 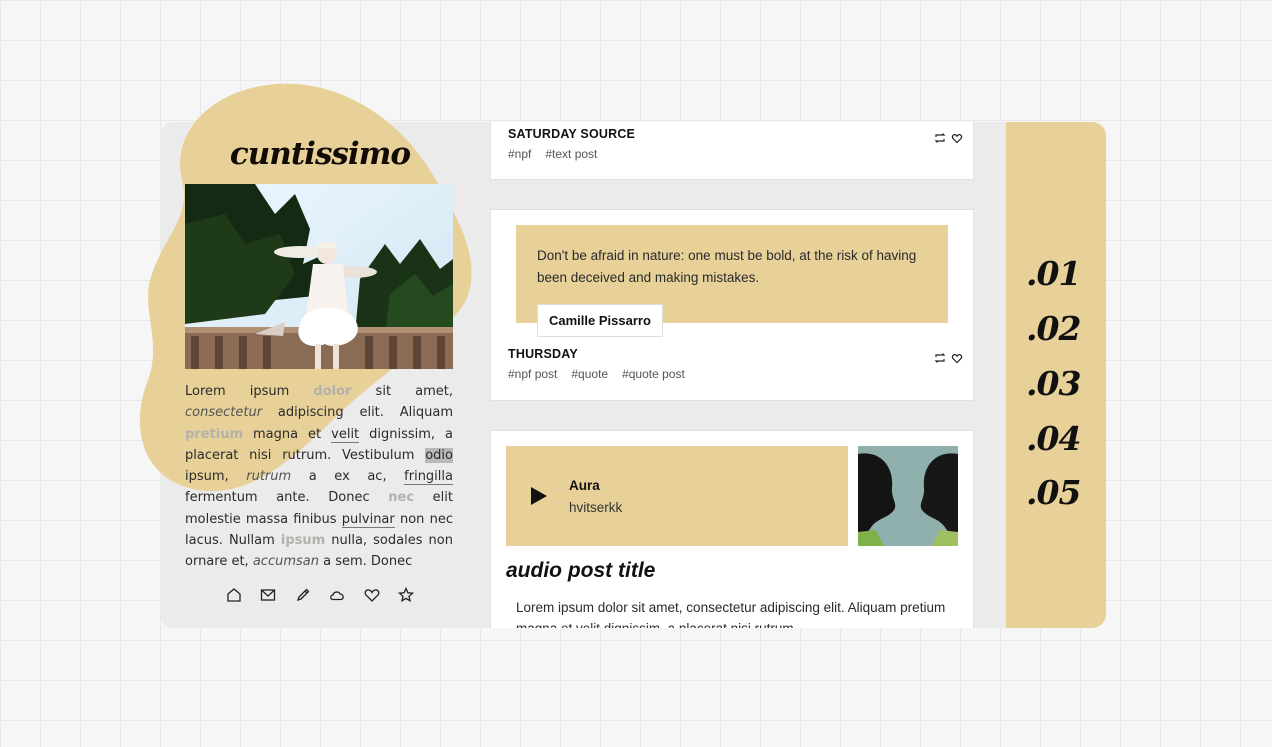 I want to click on track-name: Aura, so click(x=584, y=485).